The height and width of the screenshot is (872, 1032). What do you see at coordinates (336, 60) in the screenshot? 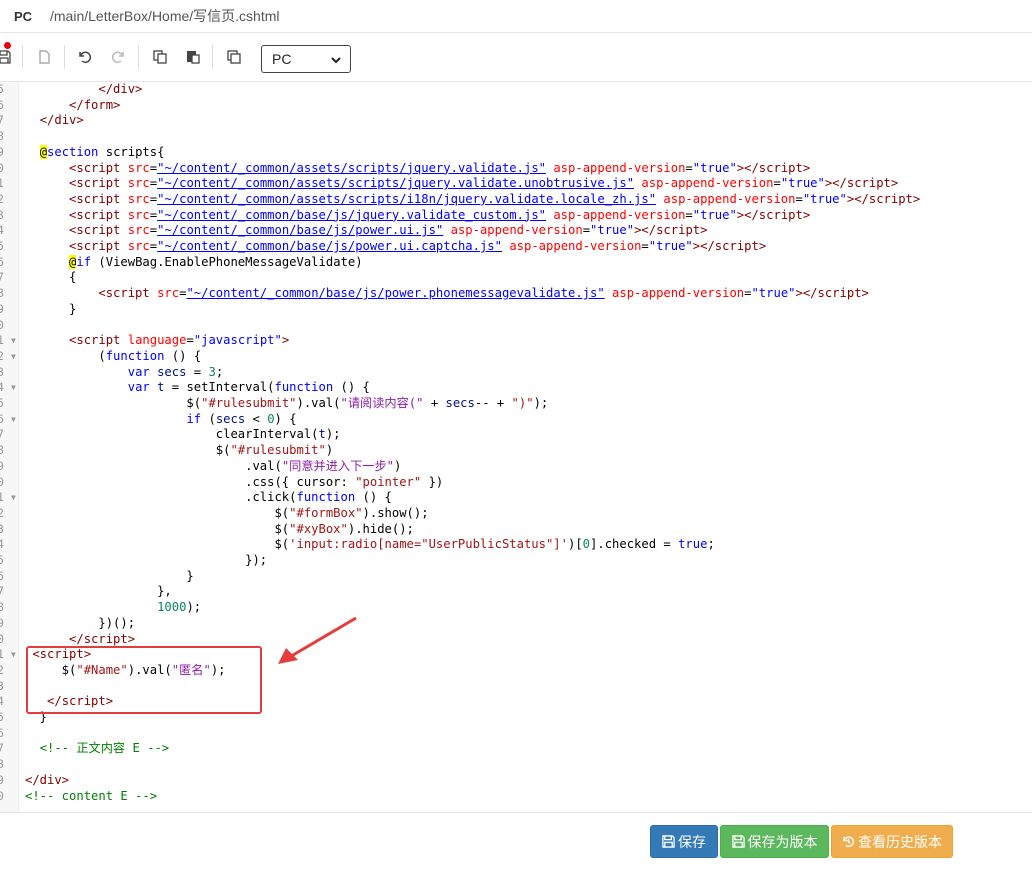
I see `chevron-down-icon` at bounding box center [336, 60].